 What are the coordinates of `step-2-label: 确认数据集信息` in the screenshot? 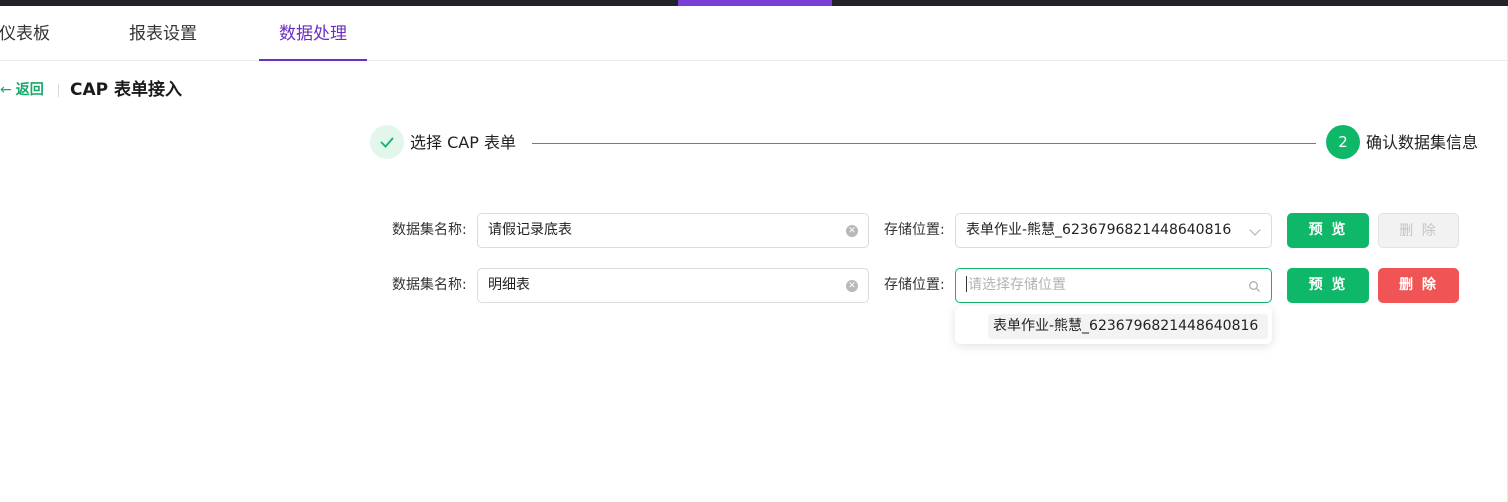 It's located at (1422, 142).